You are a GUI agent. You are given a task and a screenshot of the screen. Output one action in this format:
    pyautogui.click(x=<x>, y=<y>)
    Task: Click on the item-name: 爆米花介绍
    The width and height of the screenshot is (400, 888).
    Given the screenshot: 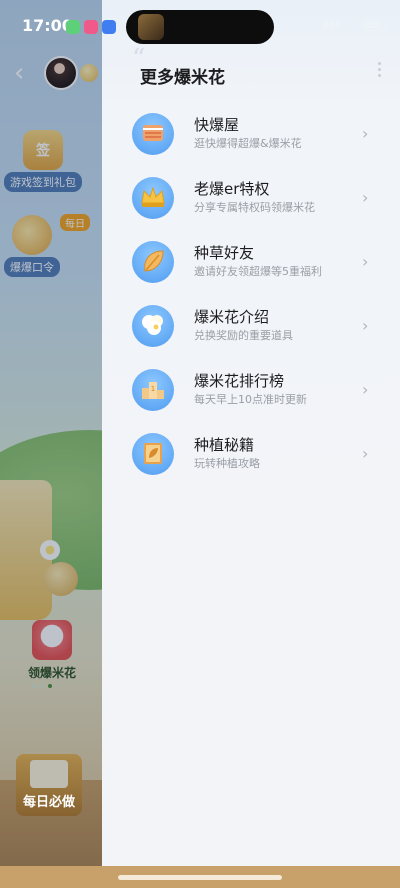 What is the action you would take?
    pyautogui.click(x=232, y=317)
    